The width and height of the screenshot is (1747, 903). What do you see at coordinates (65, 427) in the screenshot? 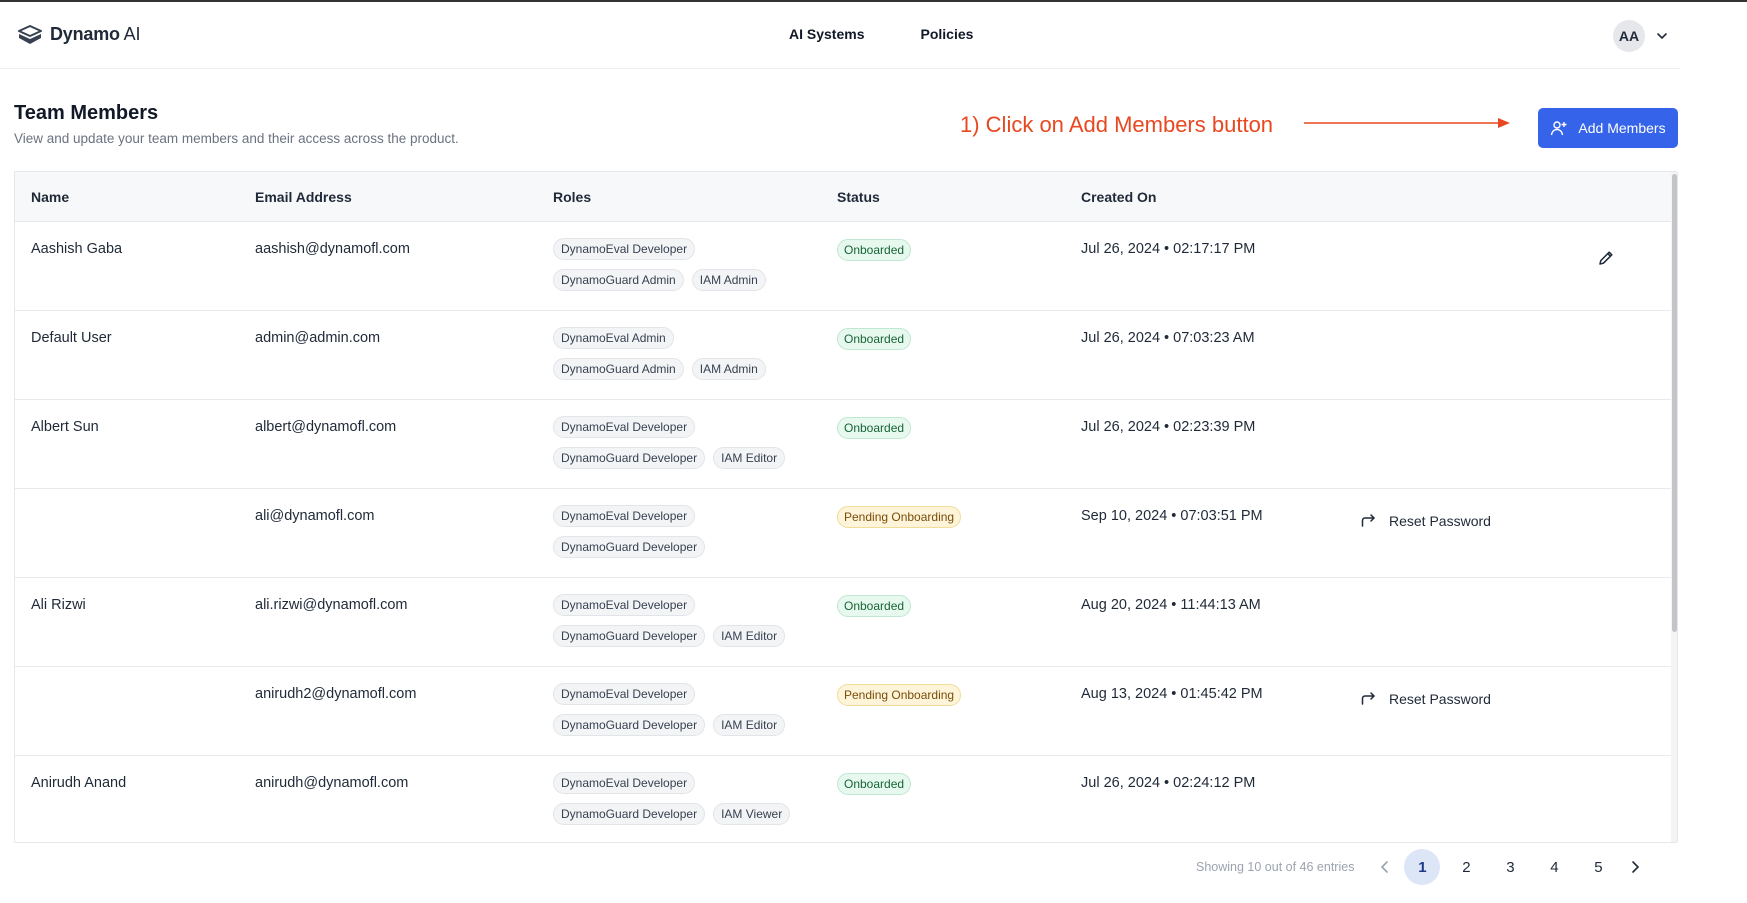
I see `member-name: Albert Sun` at bounding box center [65, 427].